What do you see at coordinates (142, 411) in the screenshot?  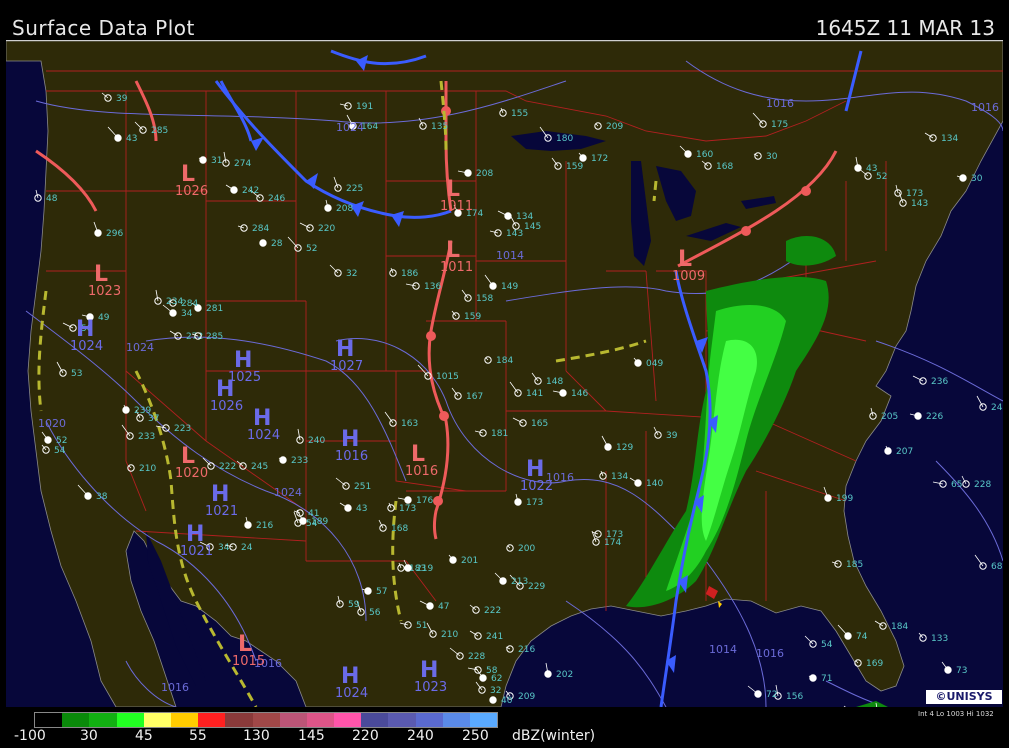 I see `station-value: 239` at bounding box center [142, 411].